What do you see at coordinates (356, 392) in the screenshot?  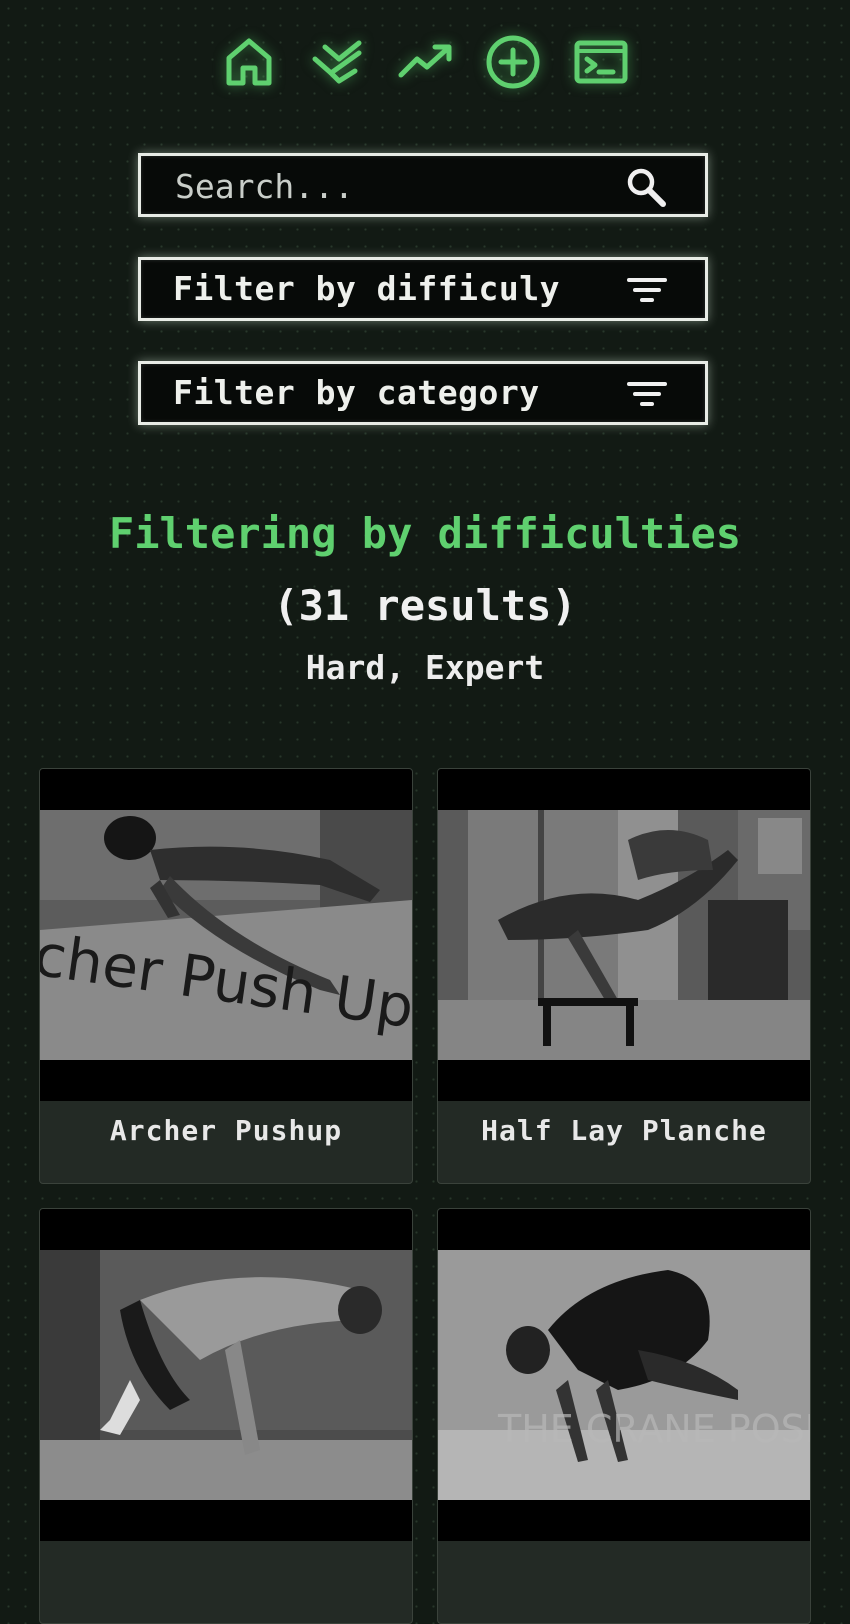 I see `category-filter-label: Filter by category` at bounding box center [356, 392].